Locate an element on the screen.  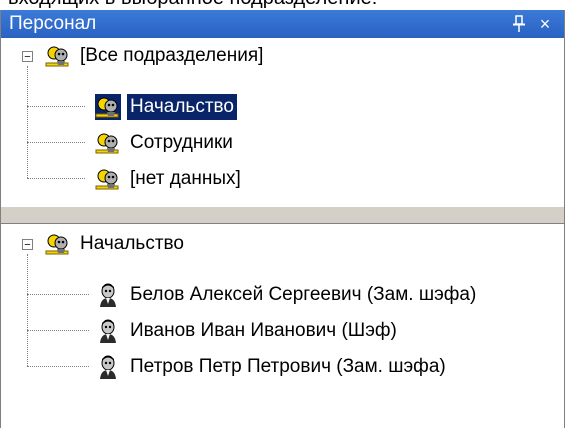
tree-item-nachalstvo: Начальство is located at coordinates (166, 107).